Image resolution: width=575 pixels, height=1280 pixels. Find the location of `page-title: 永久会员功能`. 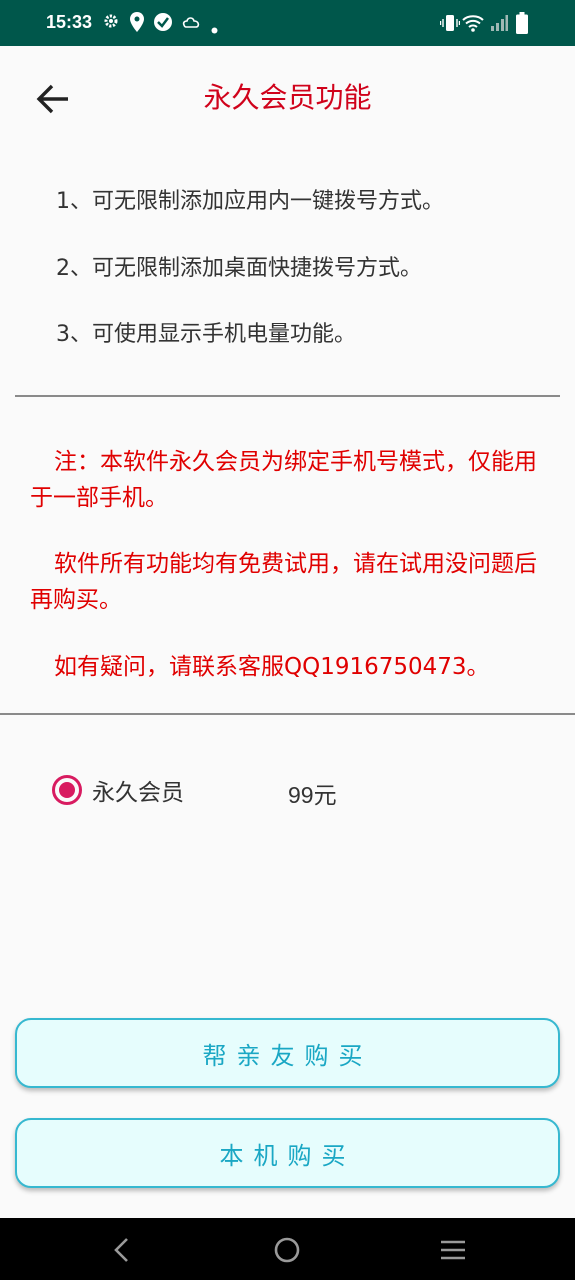

page-title: 永久会员功能 is located at coordinates (287, 97).